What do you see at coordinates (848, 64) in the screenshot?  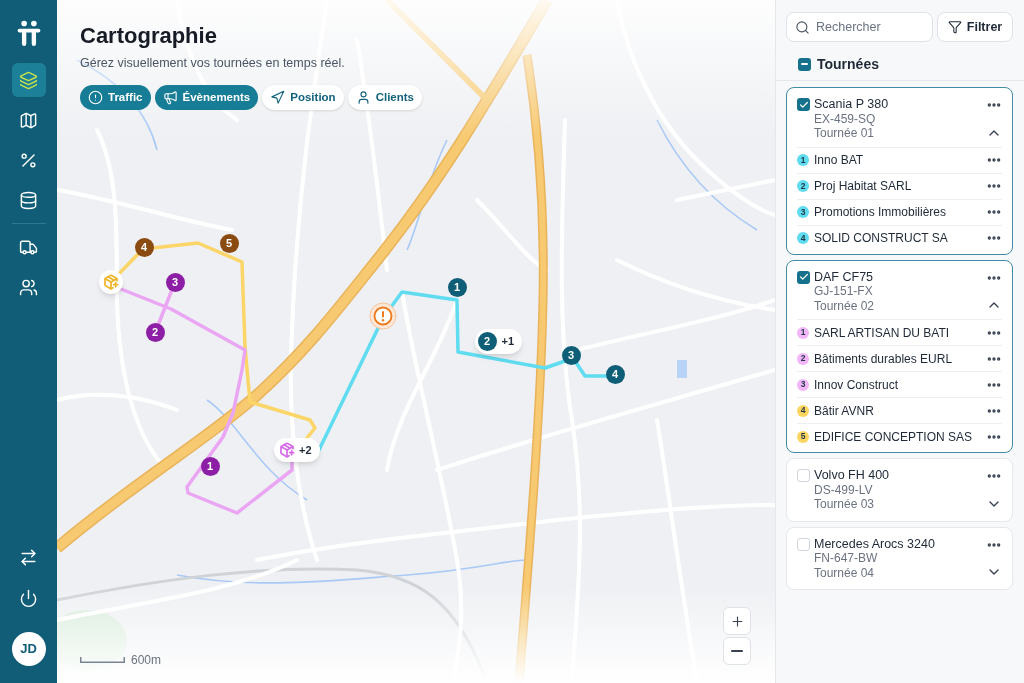 I see `section-title: Tournées` at bounding box center [848, 64].